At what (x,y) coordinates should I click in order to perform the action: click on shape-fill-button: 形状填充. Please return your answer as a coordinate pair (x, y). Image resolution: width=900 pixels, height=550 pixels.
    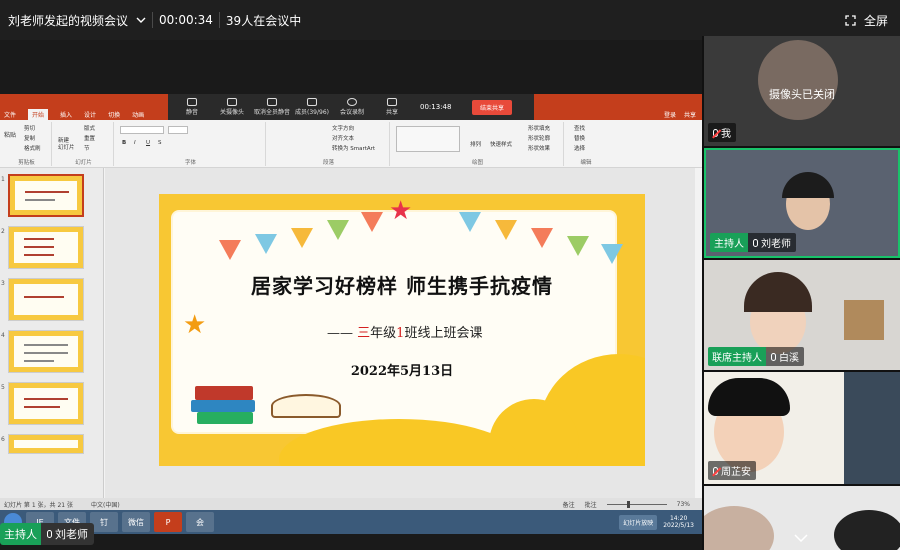
    Looking at the image, I should click on (539, 128).